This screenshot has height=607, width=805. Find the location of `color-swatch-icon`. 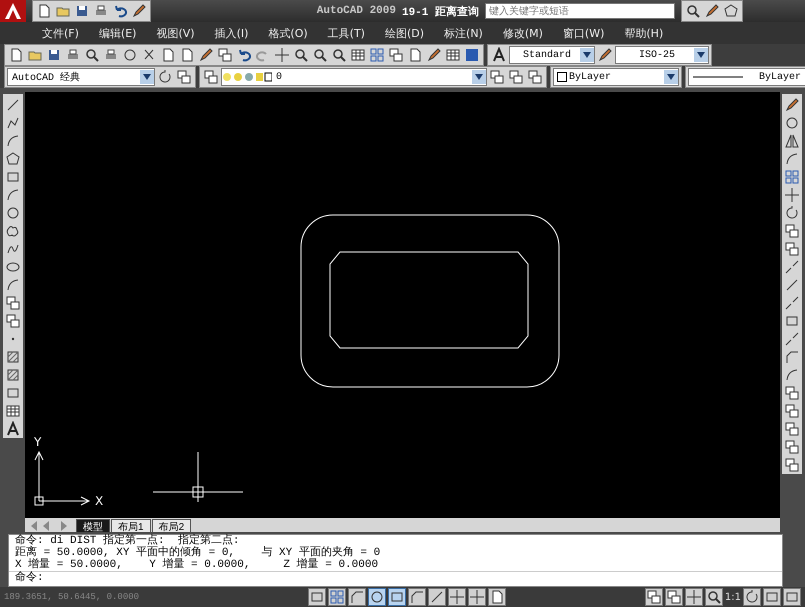

color-swatch-icon is located at coordinates (562, 77).